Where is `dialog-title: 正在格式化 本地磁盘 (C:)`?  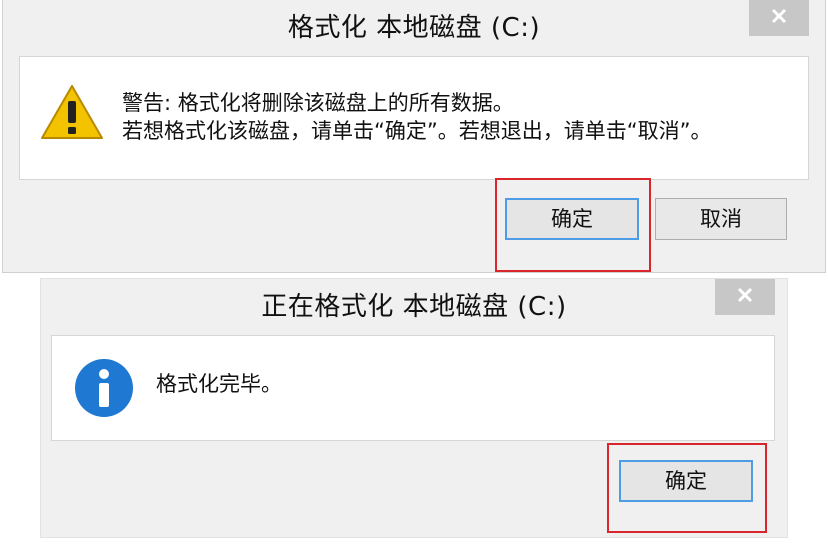
dialog-title: 正在格式化 本地磁盘 (C:) is located at coordinates (414, 307).